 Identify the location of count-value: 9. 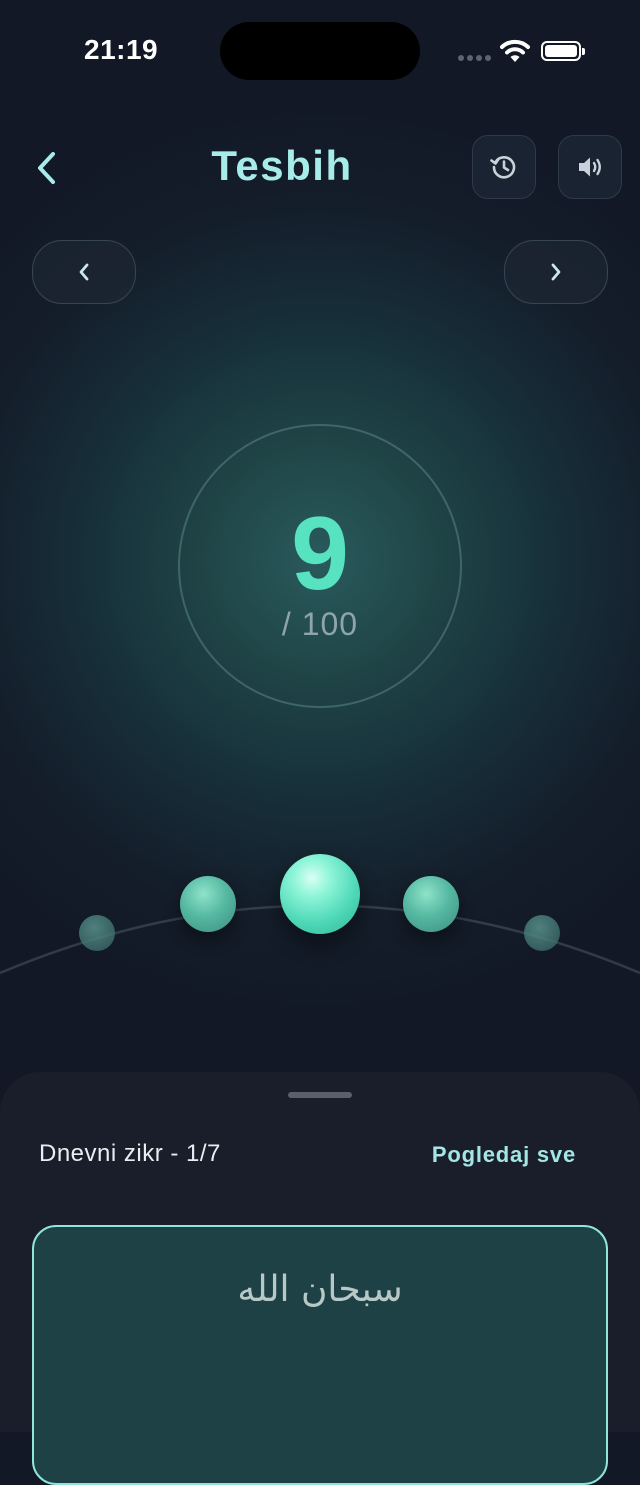
(320, 554).